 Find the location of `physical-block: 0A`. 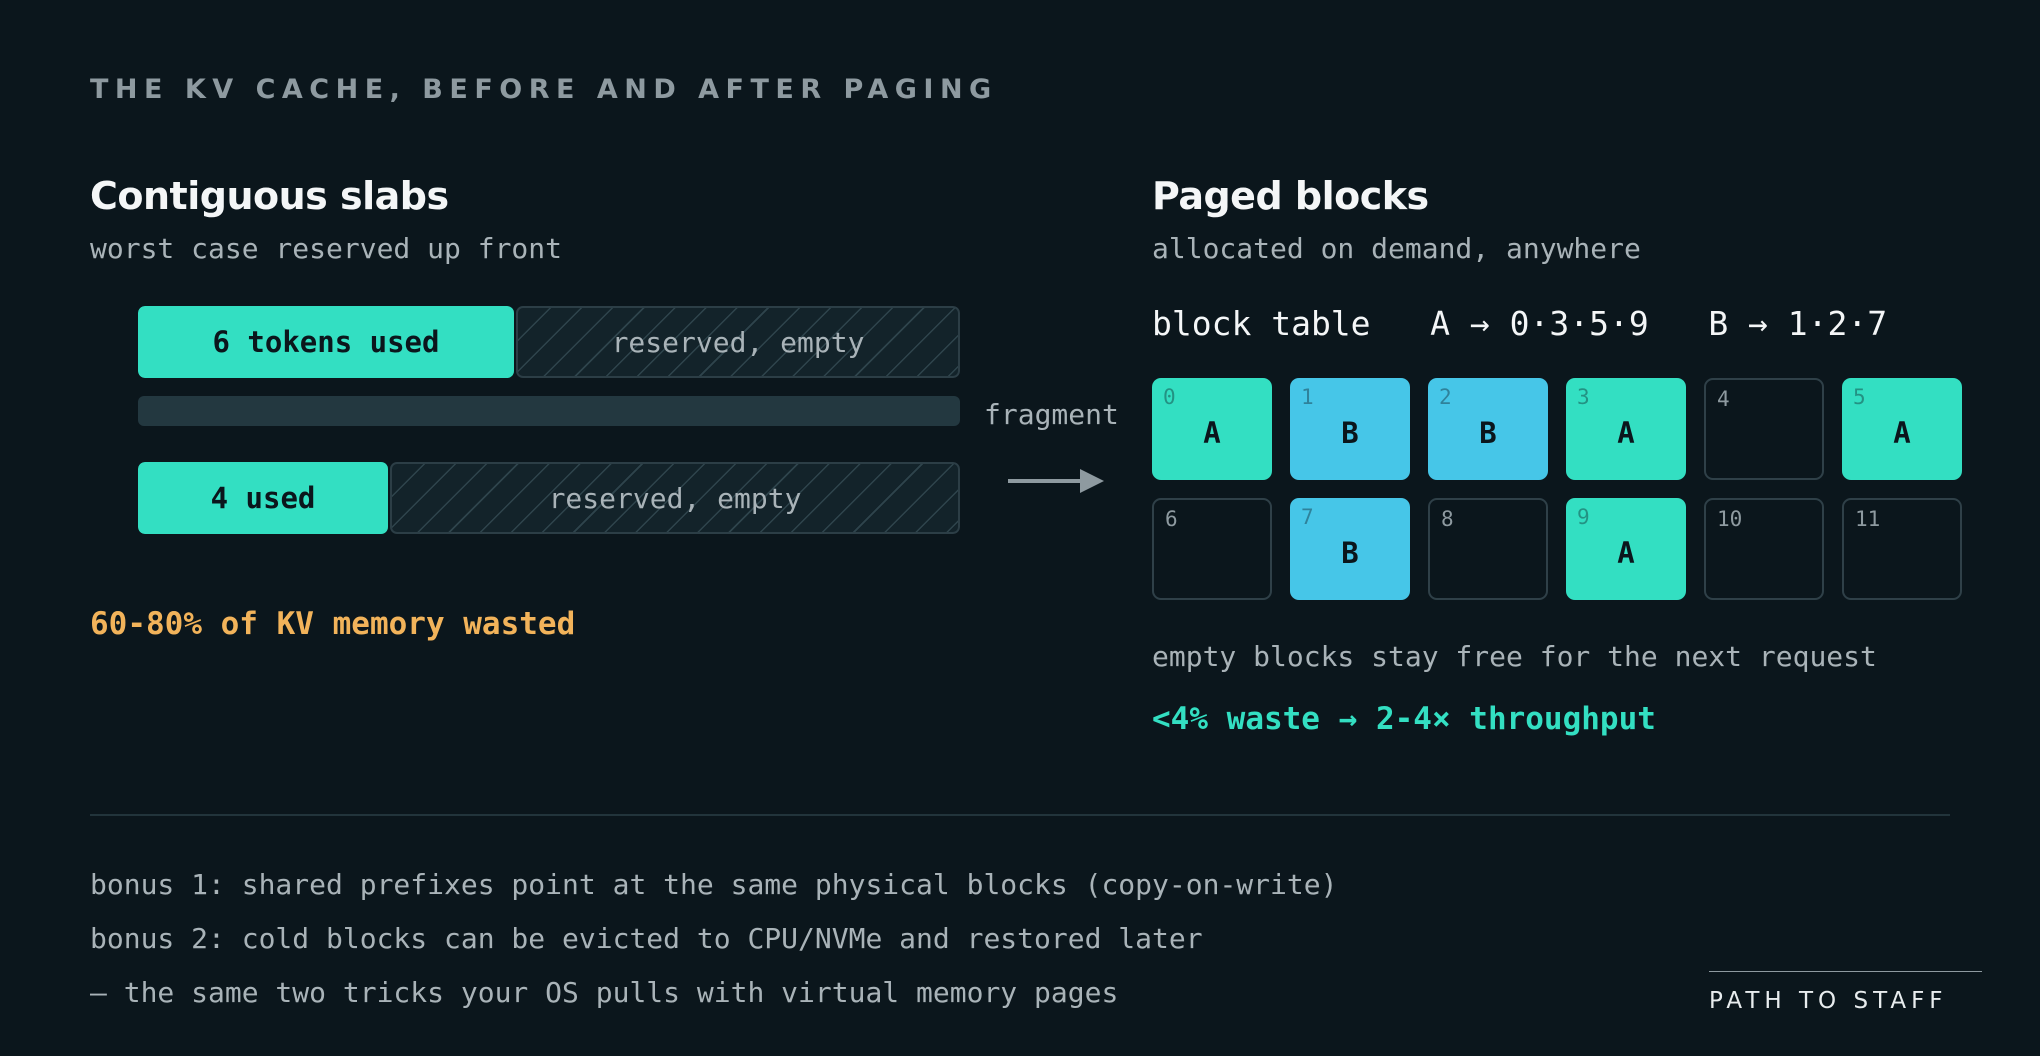

physical-block: 0A is located at coordinates (1212, 429).